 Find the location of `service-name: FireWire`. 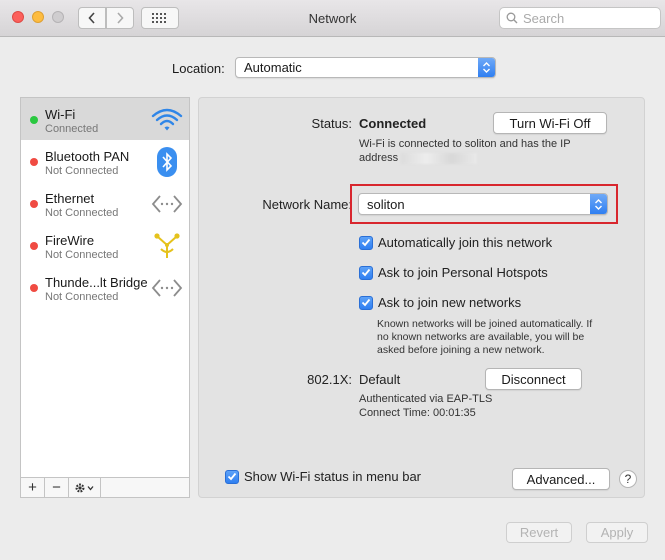

service-name: FireWire is located at coordinates (70, 240).